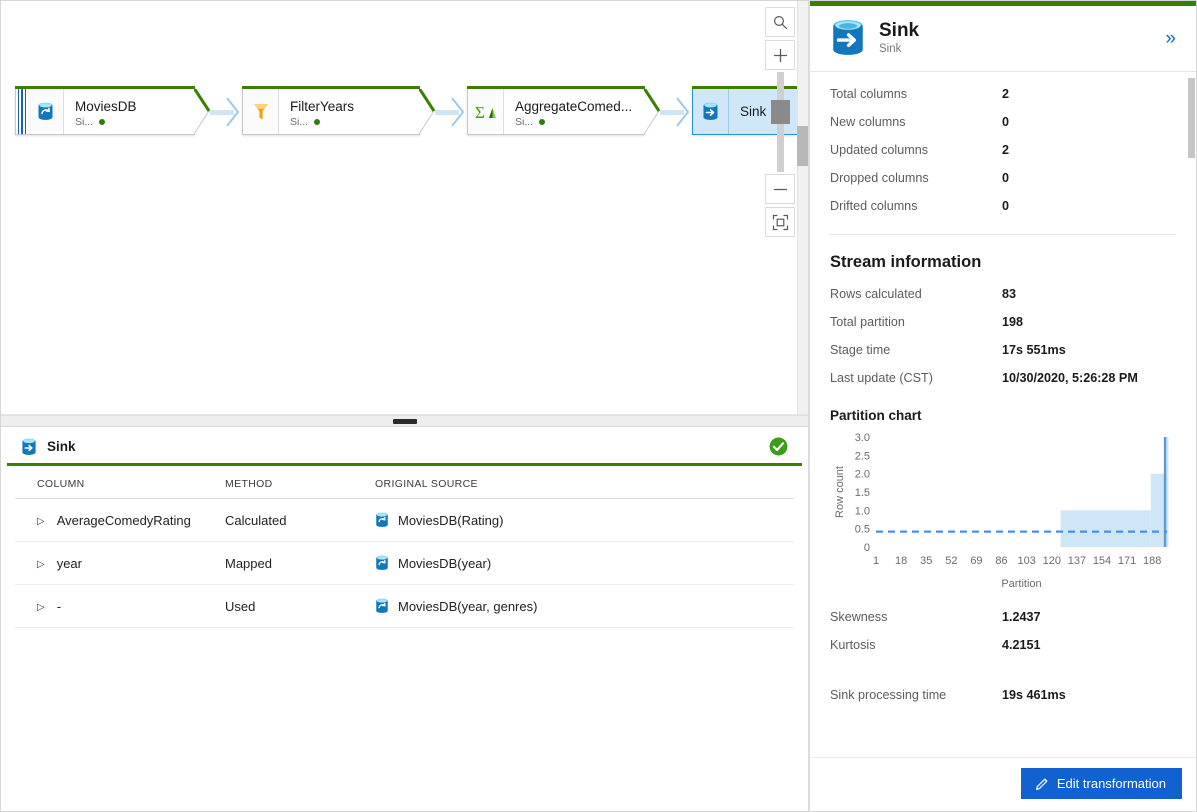  Describe the element at coordinates (1003, 94) in the screenshot. I see `stat-row: Total columns 2` at that location.